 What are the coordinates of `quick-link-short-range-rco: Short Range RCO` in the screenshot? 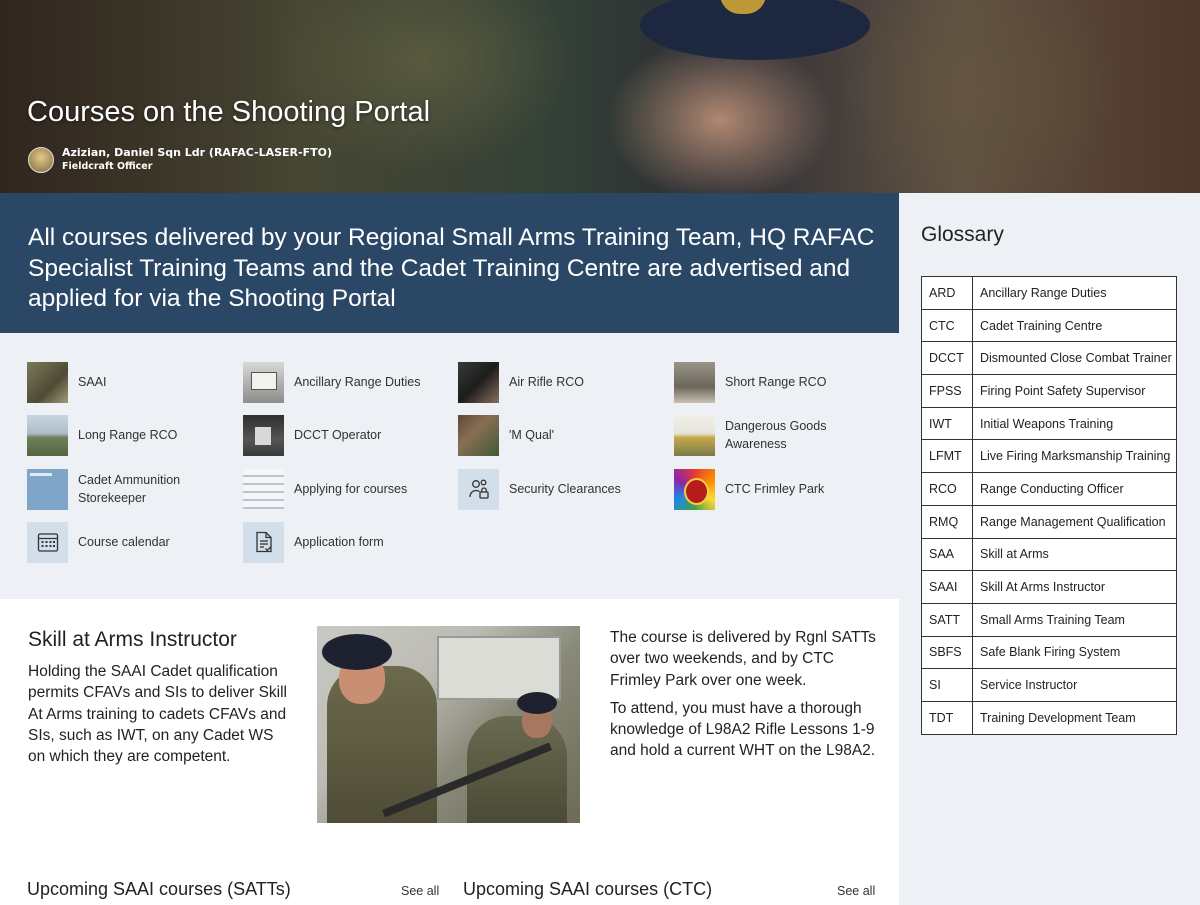 It's located at (779, 382).